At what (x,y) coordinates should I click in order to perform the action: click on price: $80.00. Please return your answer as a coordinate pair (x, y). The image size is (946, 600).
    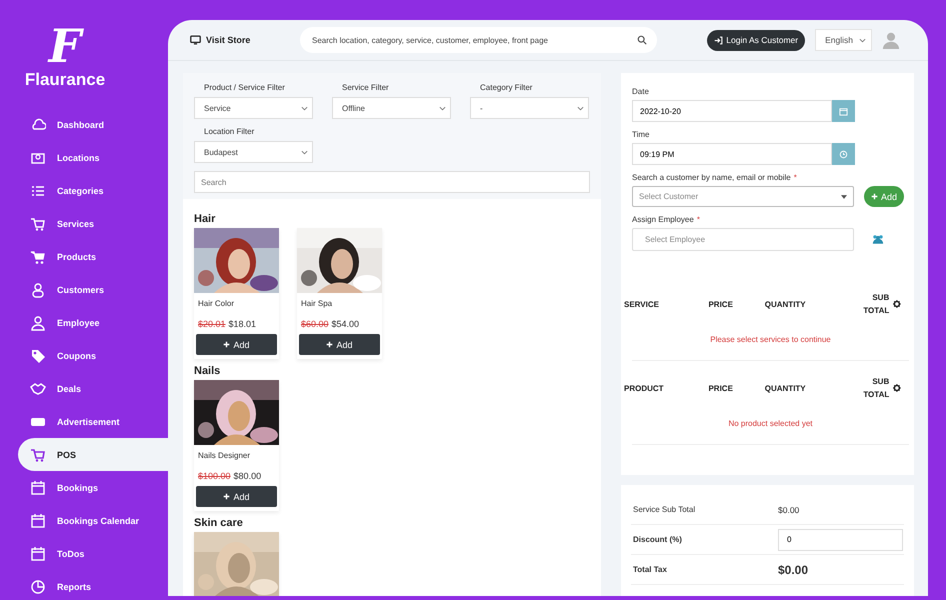
    Looking at the image, I should click on (248, 476).